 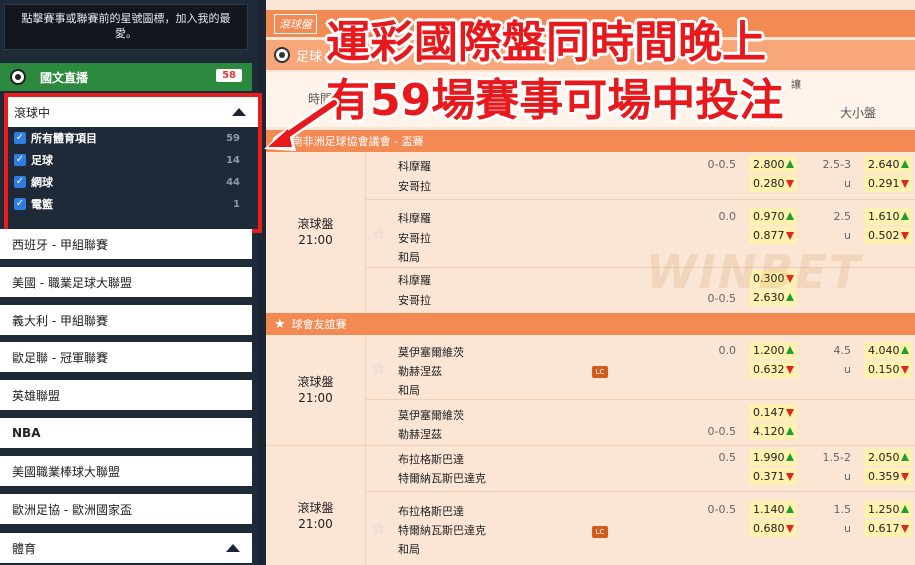 What do you see at coordinates (133, 204) in the screenshot?
I see `inplay-item-ebasketball: ✓ 電籃 1` at bounding box center [133, 204].